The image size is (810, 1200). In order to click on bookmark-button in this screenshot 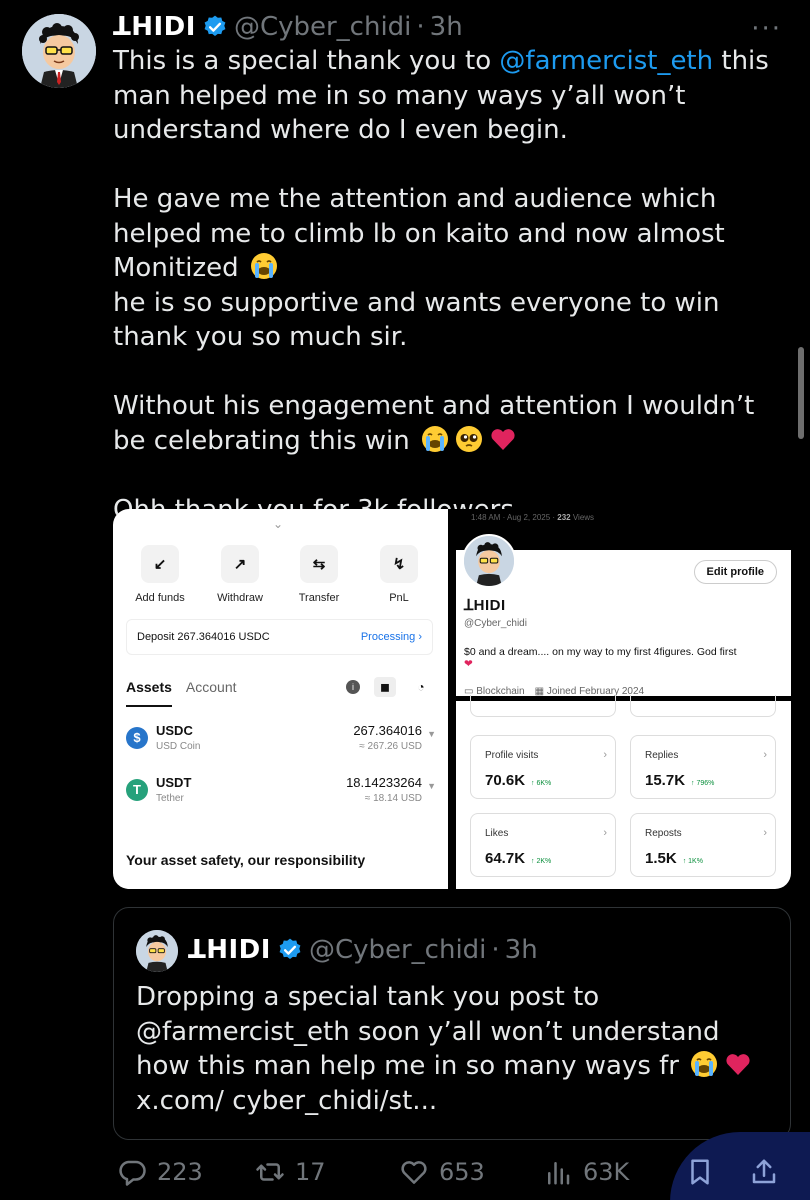, I will do `click(705, 1172)`.